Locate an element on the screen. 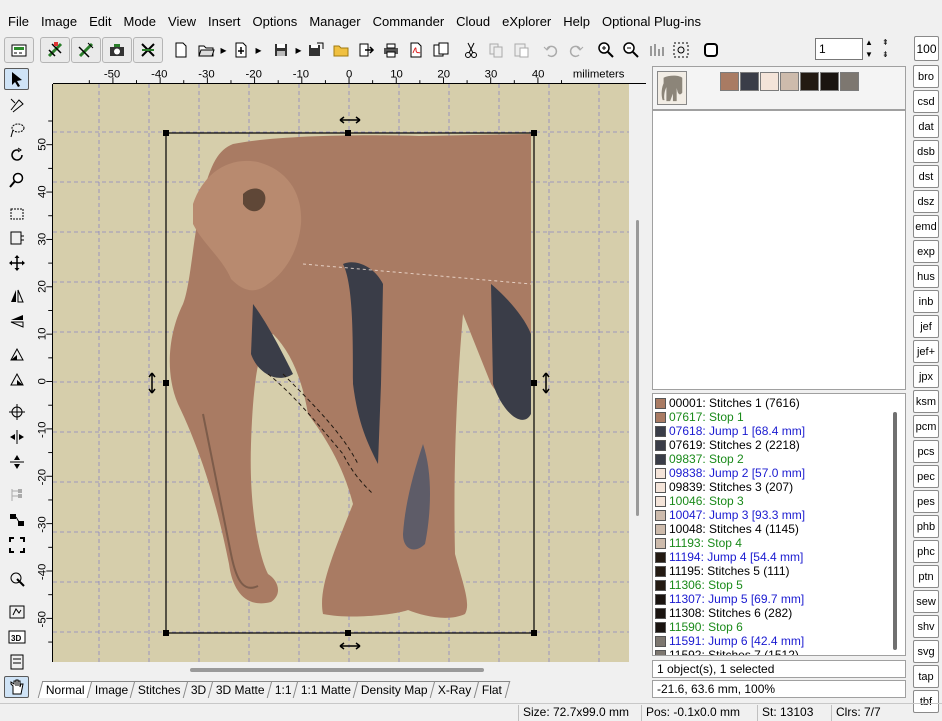 The height and width of the screenshot is (721, 942). menu-file: File is located at coordinates (18, 22).